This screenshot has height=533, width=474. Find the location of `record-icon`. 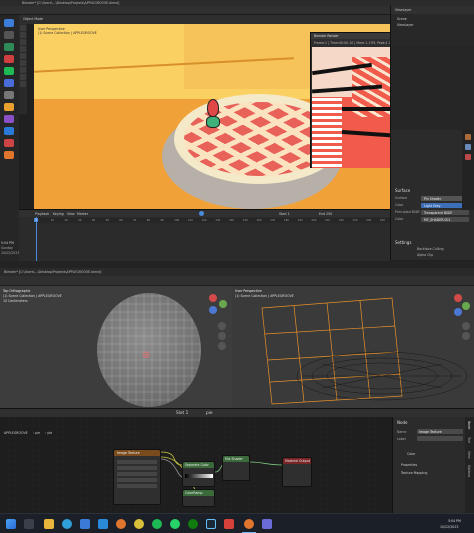

record-icon is located at coordinates (201, 213).